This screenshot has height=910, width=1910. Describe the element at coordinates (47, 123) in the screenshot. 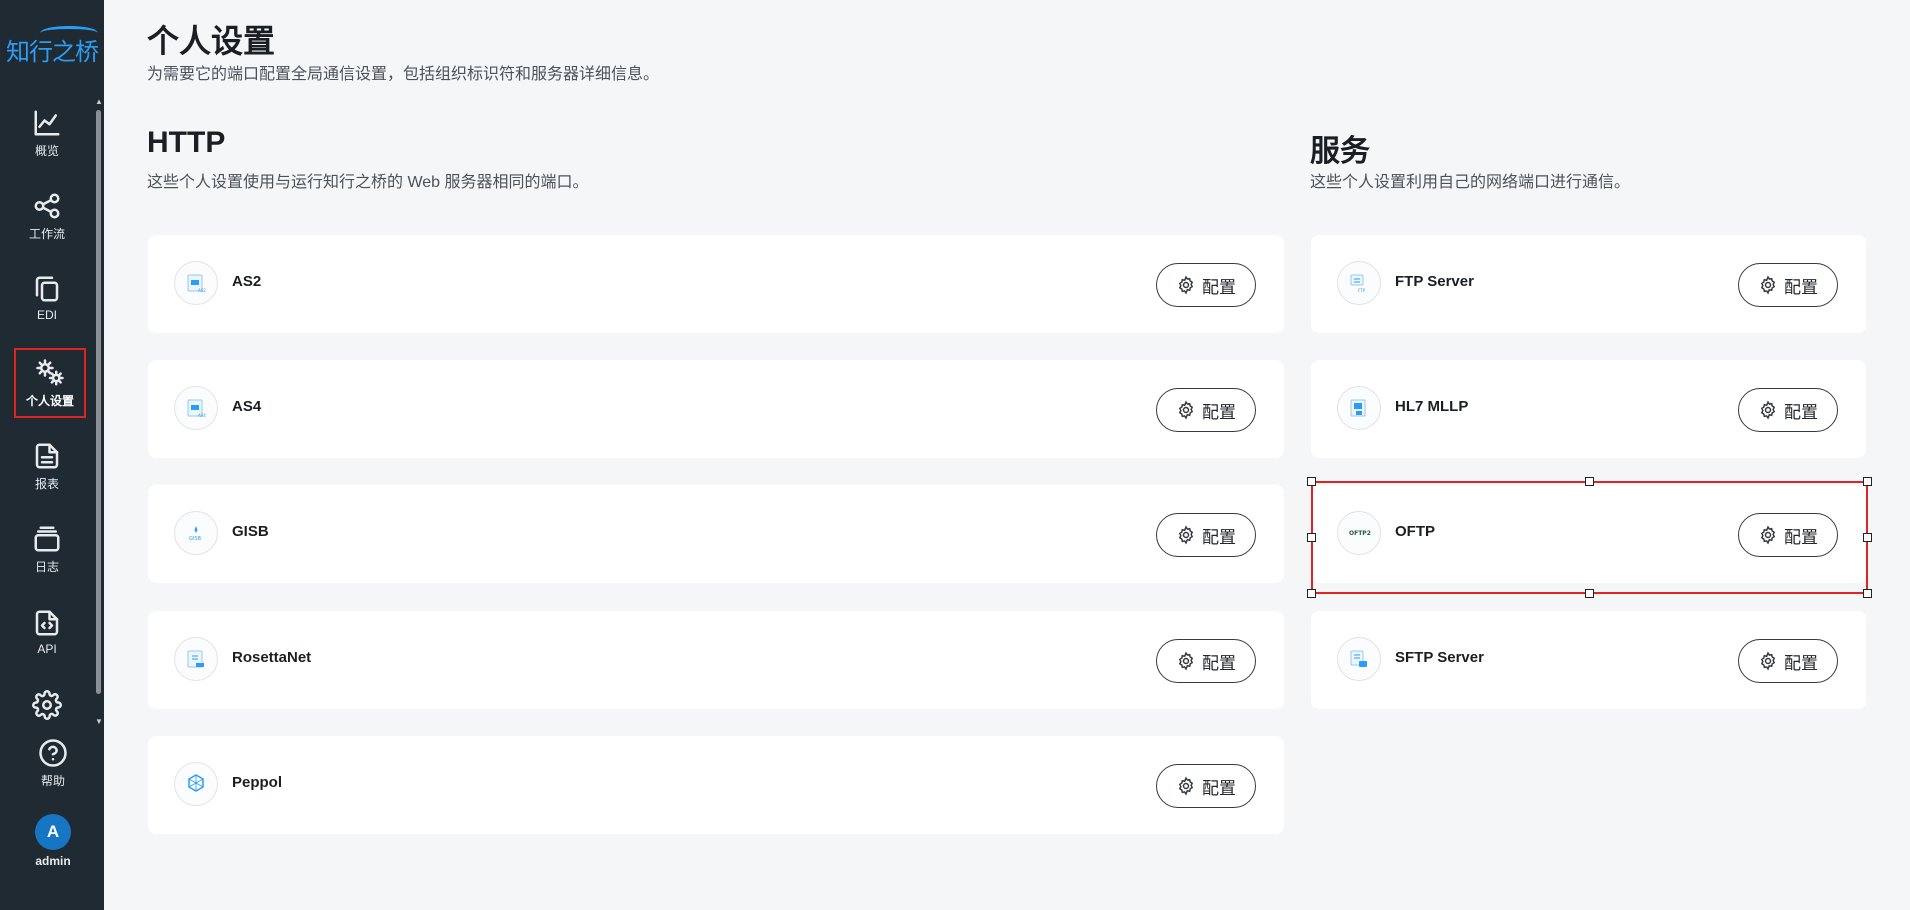

I see `chart-line-icon` at that location.